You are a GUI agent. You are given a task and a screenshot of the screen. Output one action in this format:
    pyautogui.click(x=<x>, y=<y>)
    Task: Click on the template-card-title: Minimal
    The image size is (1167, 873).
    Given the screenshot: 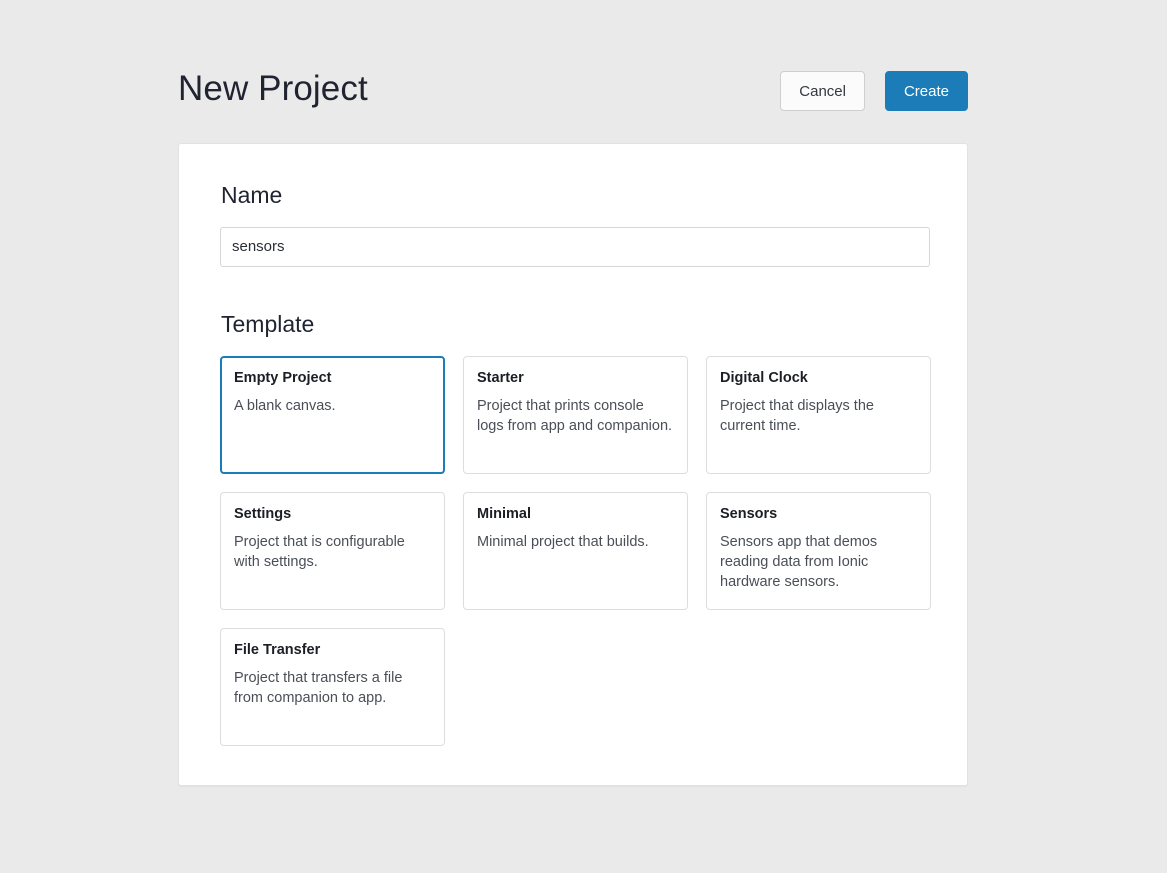 What is the action you would take?
    pyautogui.click(x=504, y=514)
    